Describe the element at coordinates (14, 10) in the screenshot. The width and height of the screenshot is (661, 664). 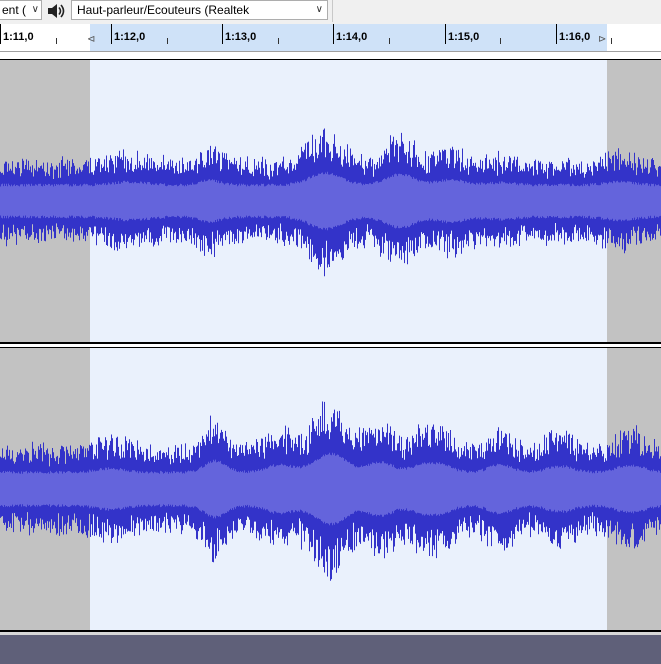
I see `recording-device-label: ent (` at that location.